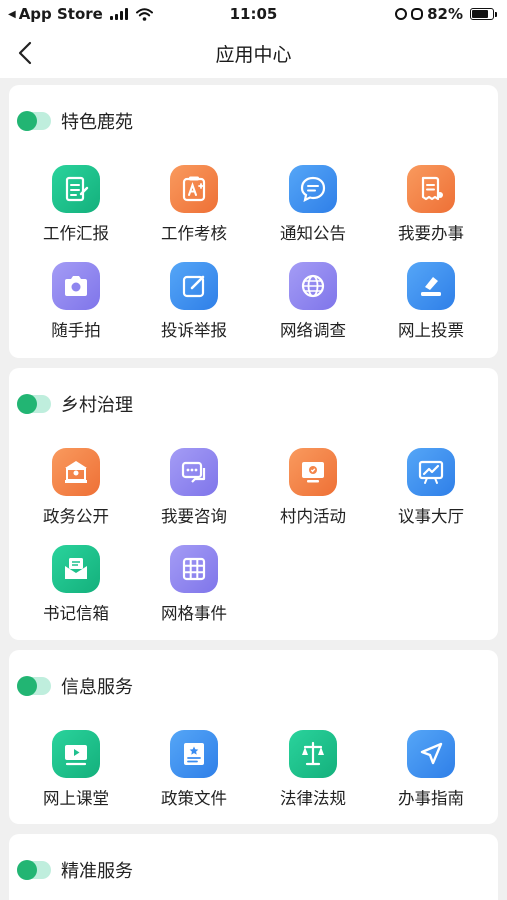 The image size is (507, 900). Describe the element at coordinates (97, 687) in the screenshot. I see `section-title: 信息服务` at that location.